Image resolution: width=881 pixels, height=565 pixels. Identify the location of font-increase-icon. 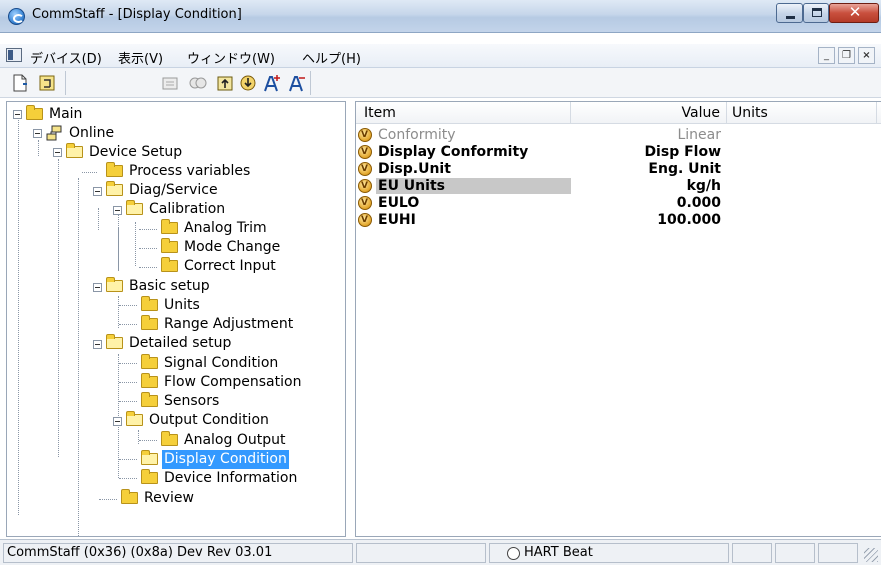
(272, 83).